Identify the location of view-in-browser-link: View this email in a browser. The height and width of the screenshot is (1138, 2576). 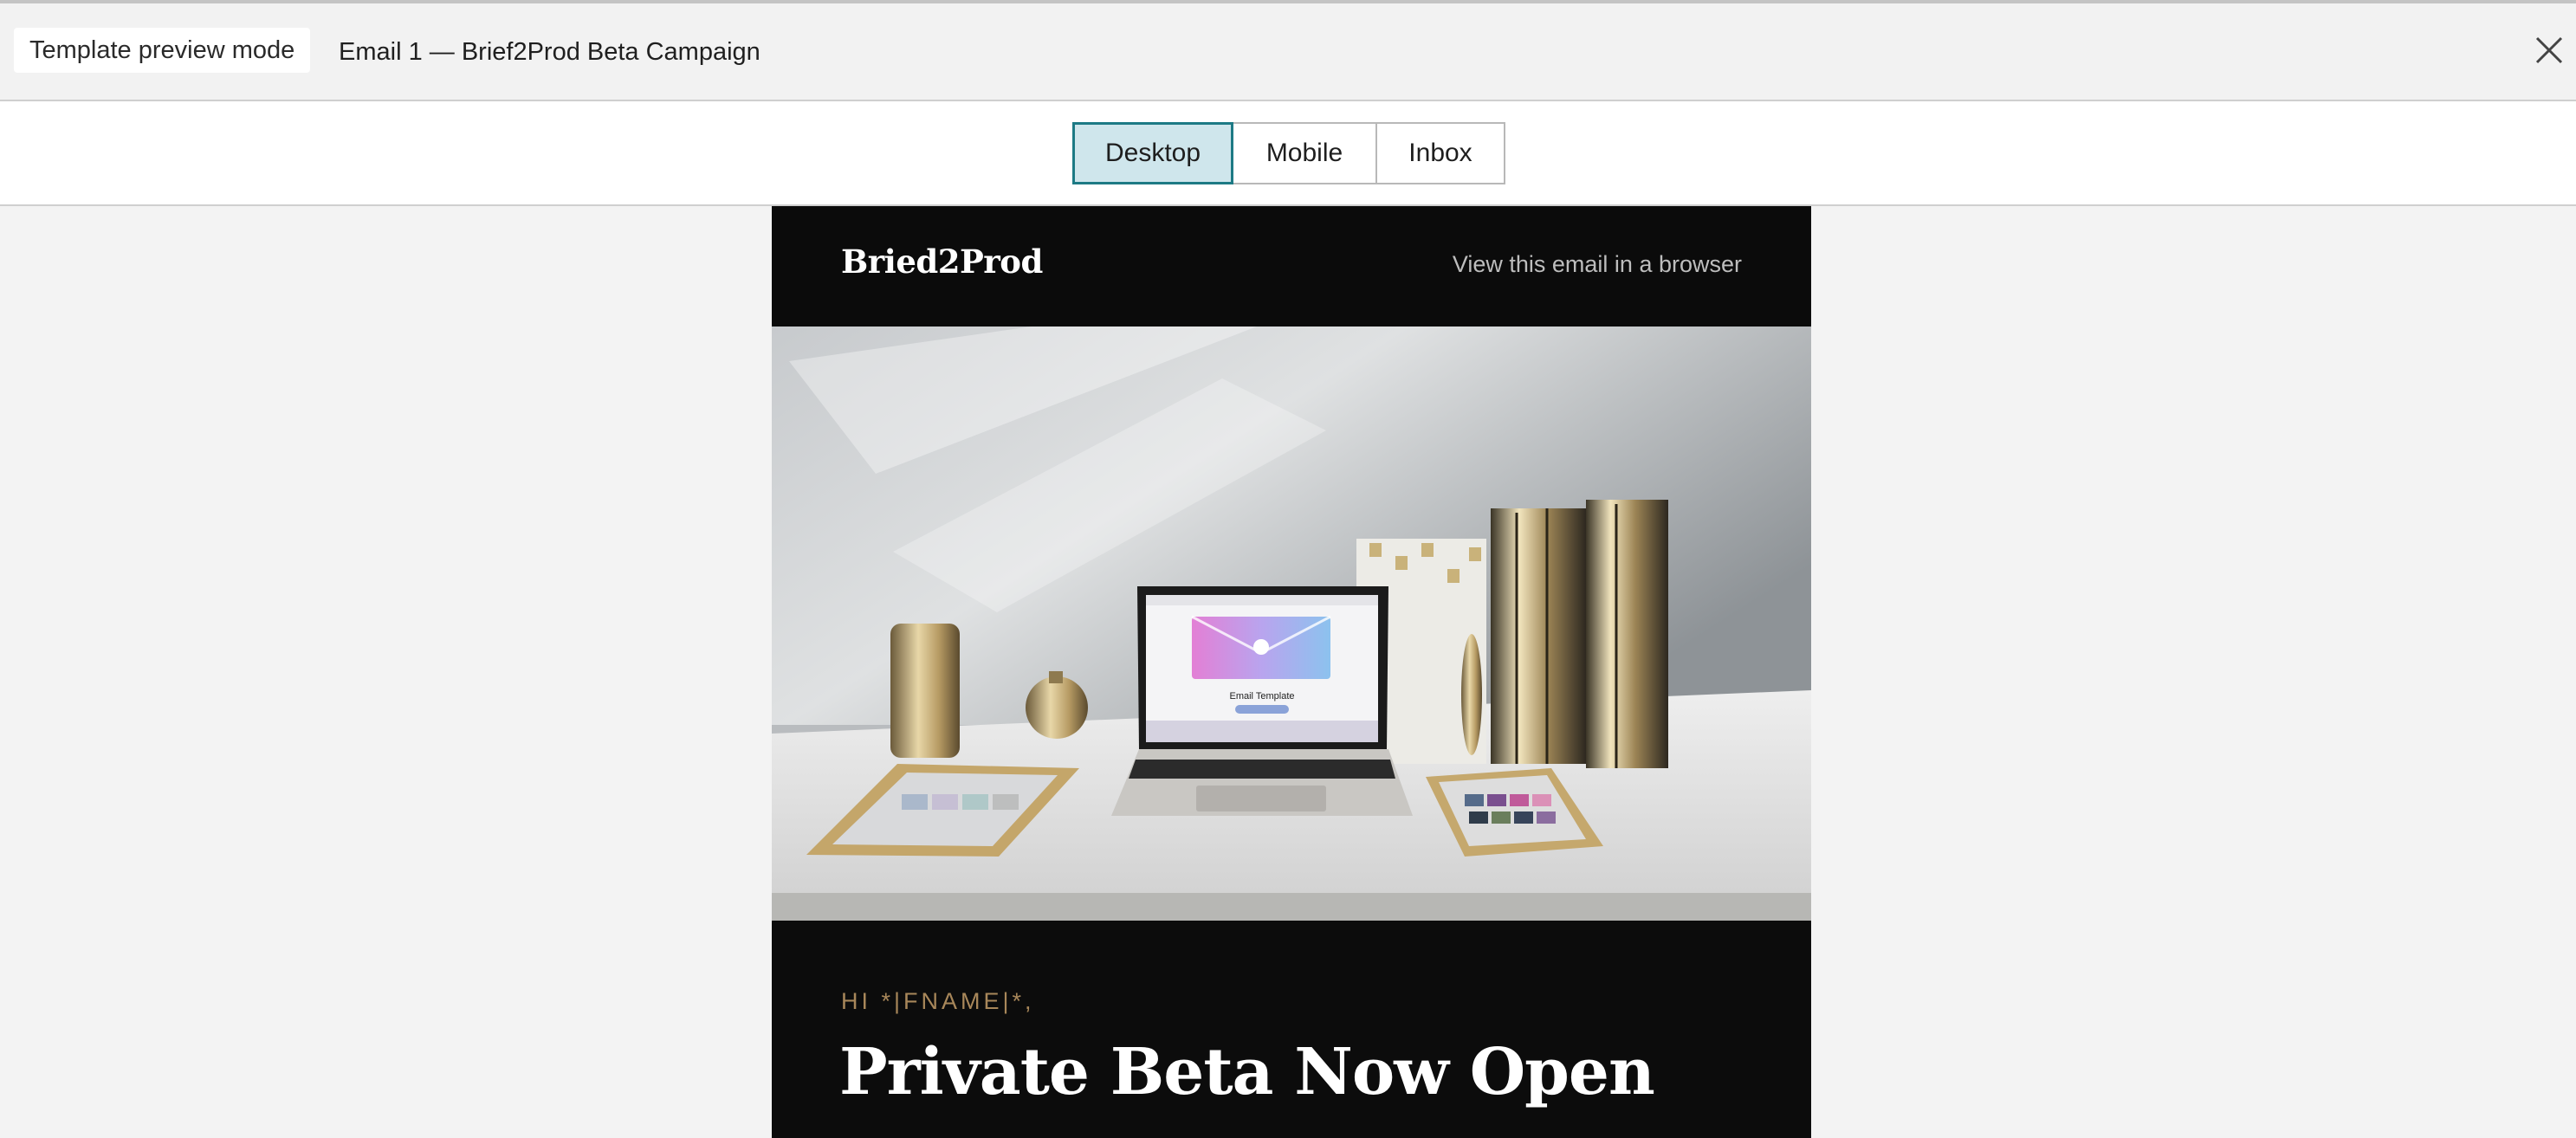
(1597, 264).